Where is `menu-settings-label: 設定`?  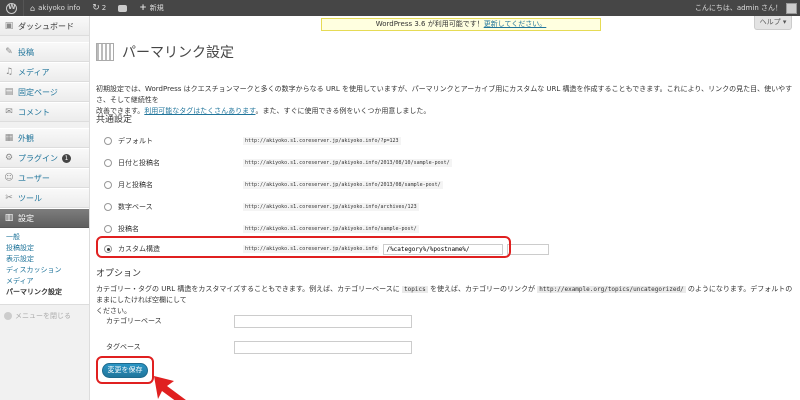 menu-settings-label: 設定 is located at coordinates (26, 218).